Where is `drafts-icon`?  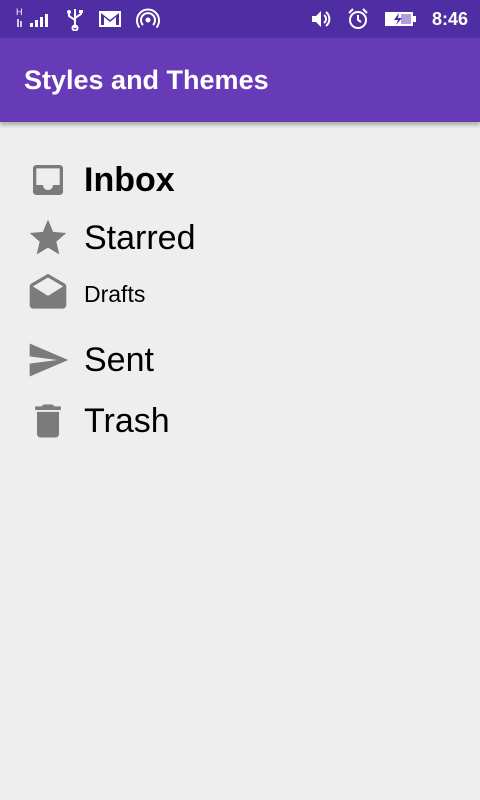
drafts-icon is located at coordinates (48, 294).